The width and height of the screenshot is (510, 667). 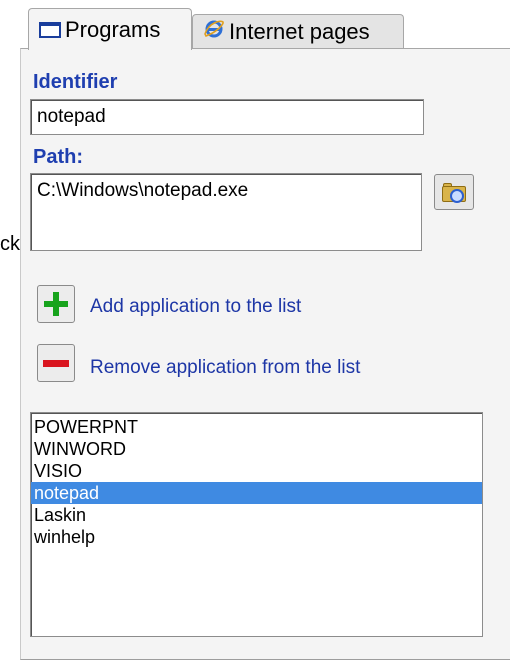 I want to click on list-item: Laskin, so click(x=256, y=515).